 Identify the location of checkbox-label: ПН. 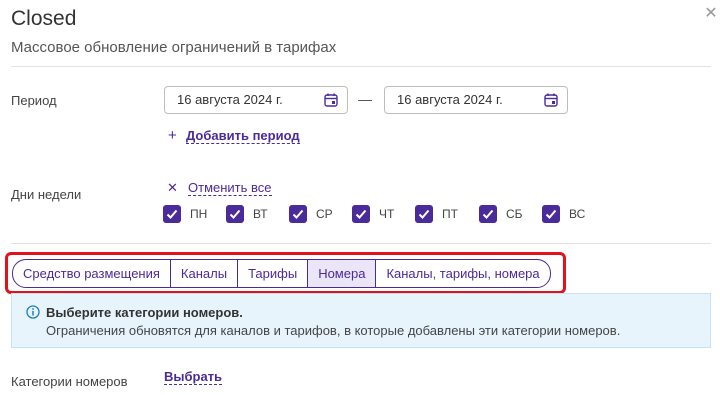
(199, 214).